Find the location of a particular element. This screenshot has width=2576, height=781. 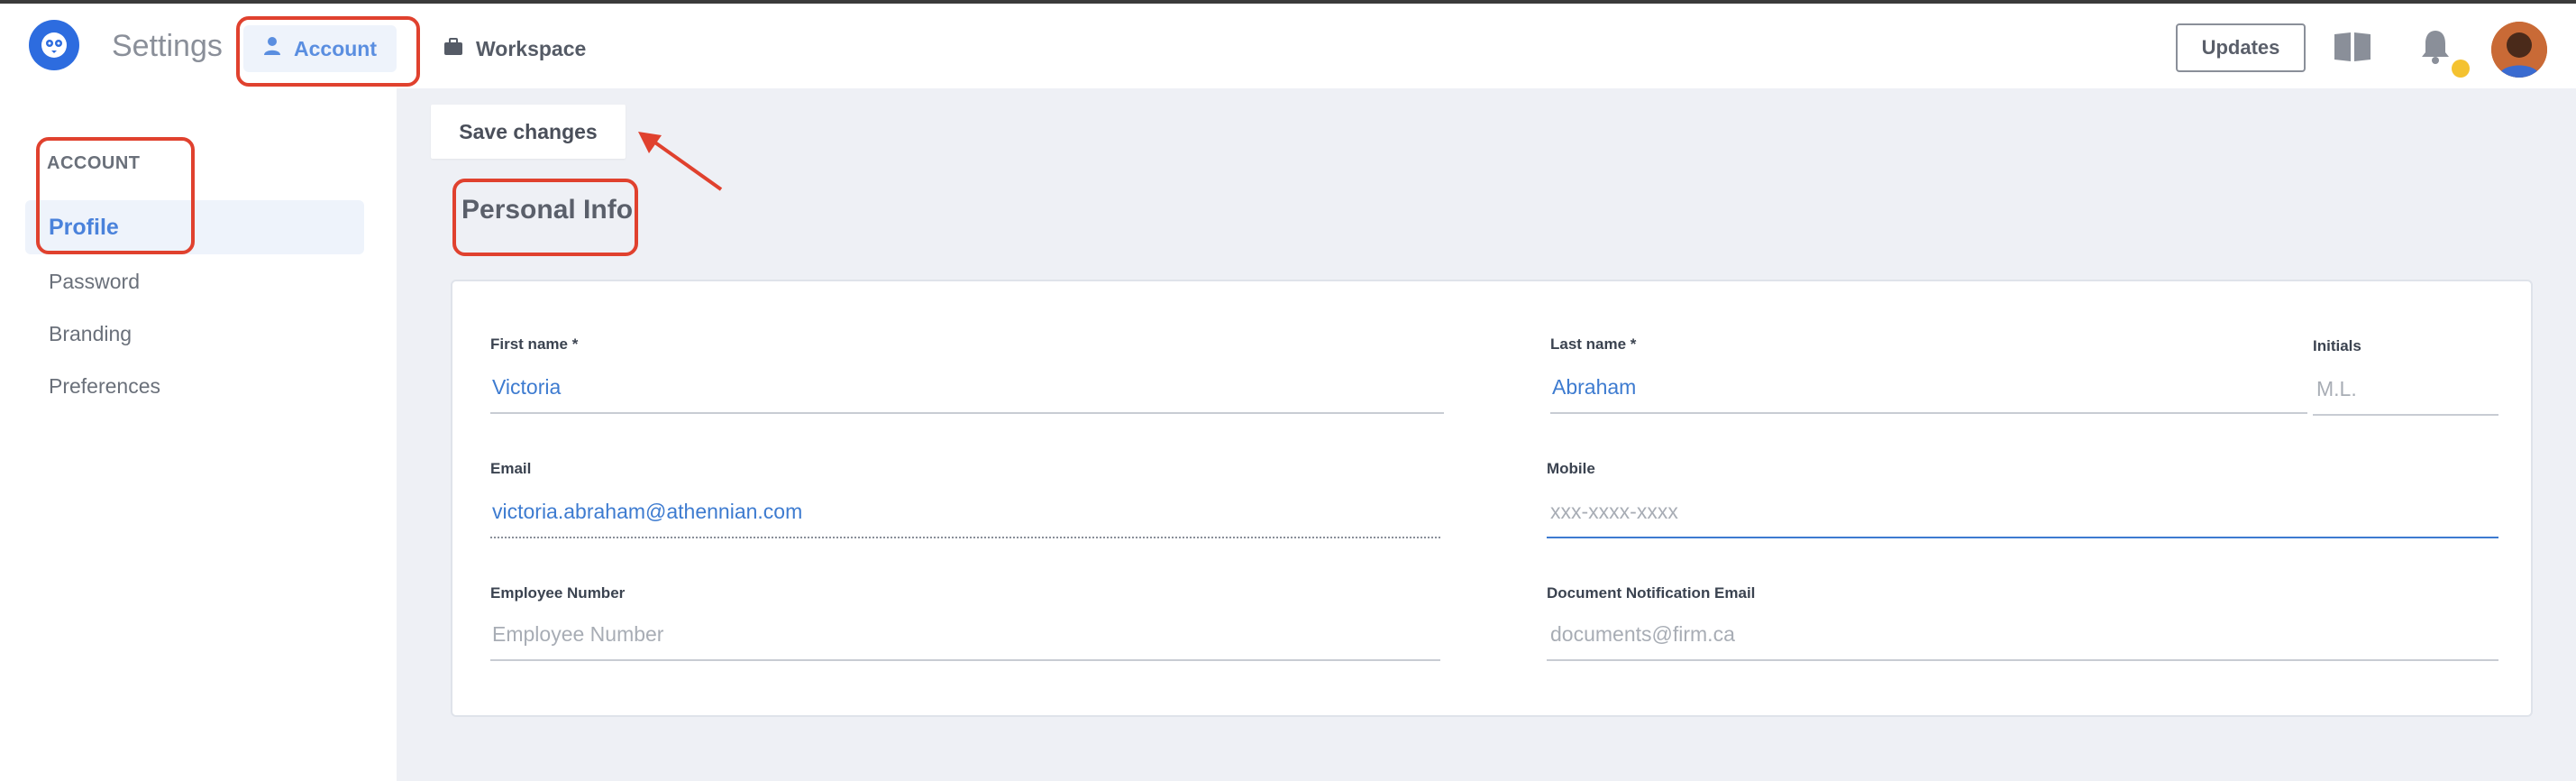

user-icon is located at coordinates (272, 49).